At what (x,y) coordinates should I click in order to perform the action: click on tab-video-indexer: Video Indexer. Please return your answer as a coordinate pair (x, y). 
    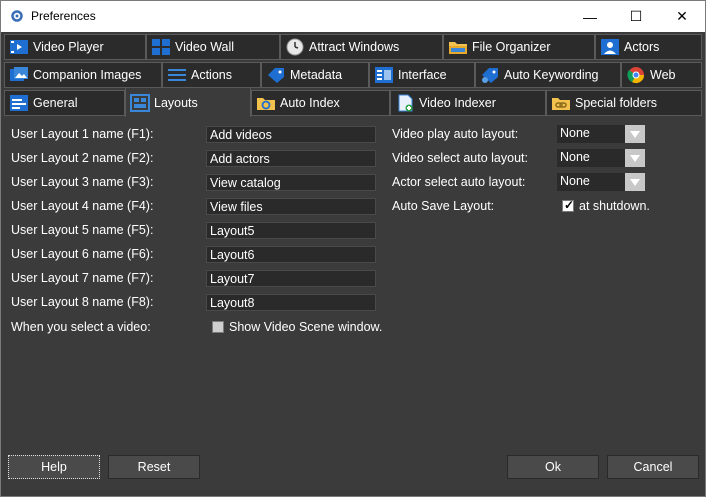
    Looking at the image, I should click on (468, 103).